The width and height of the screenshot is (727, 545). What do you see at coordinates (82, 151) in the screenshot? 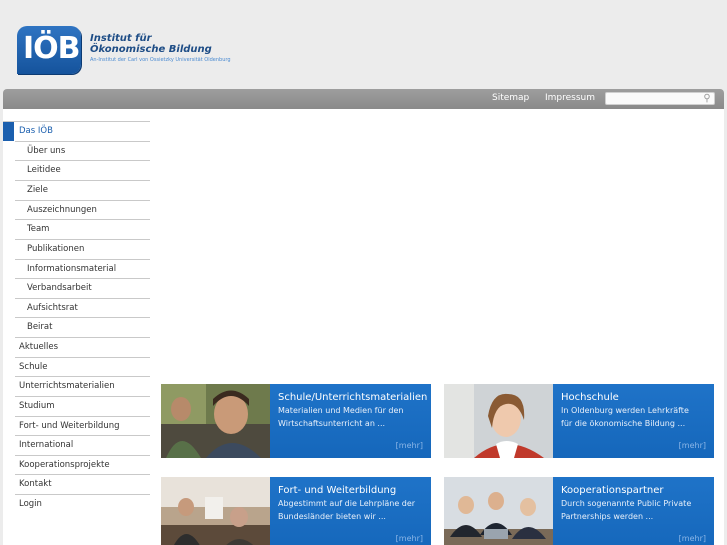
I see `sidebar-item-ueber-uns: Über uns` at bounding box center [82, 151].